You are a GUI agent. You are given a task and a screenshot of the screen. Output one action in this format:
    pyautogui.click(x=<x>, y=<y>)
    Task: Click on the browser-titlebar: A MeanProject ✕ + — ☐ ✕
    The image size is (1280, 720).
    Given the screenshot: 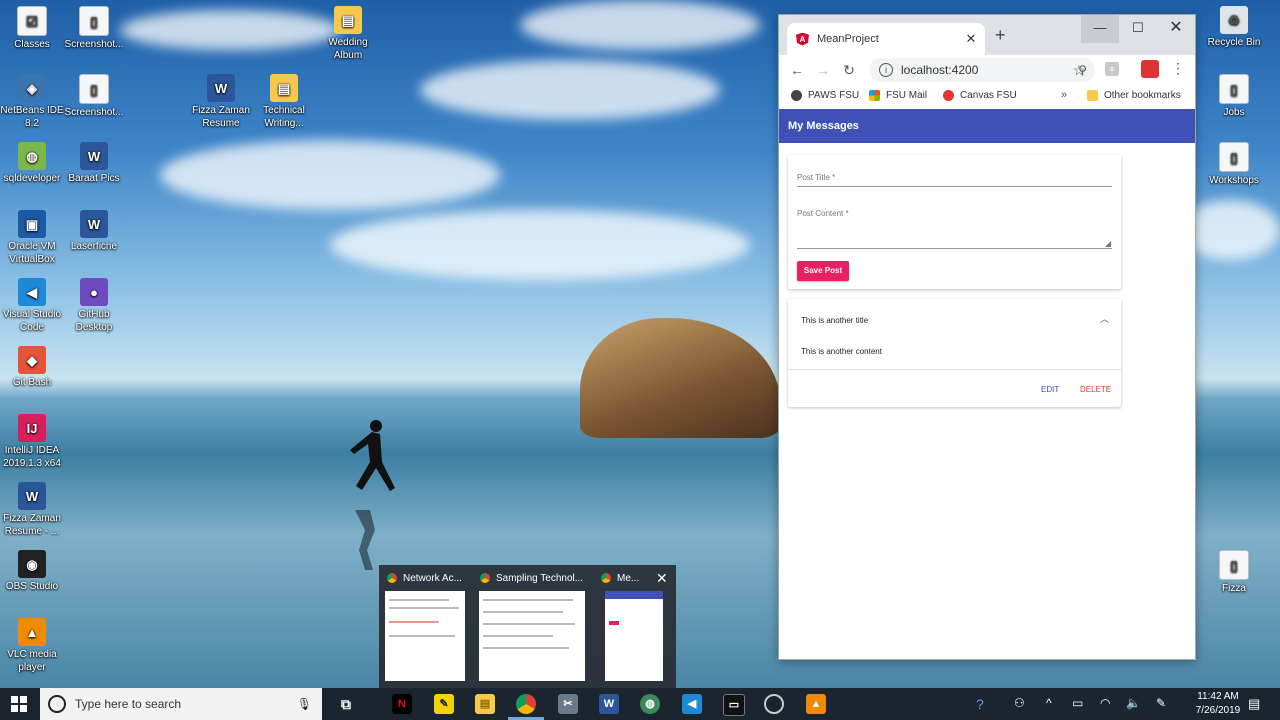 What is the action you would take?
    pyautogui.click(x=987, y=35)
    